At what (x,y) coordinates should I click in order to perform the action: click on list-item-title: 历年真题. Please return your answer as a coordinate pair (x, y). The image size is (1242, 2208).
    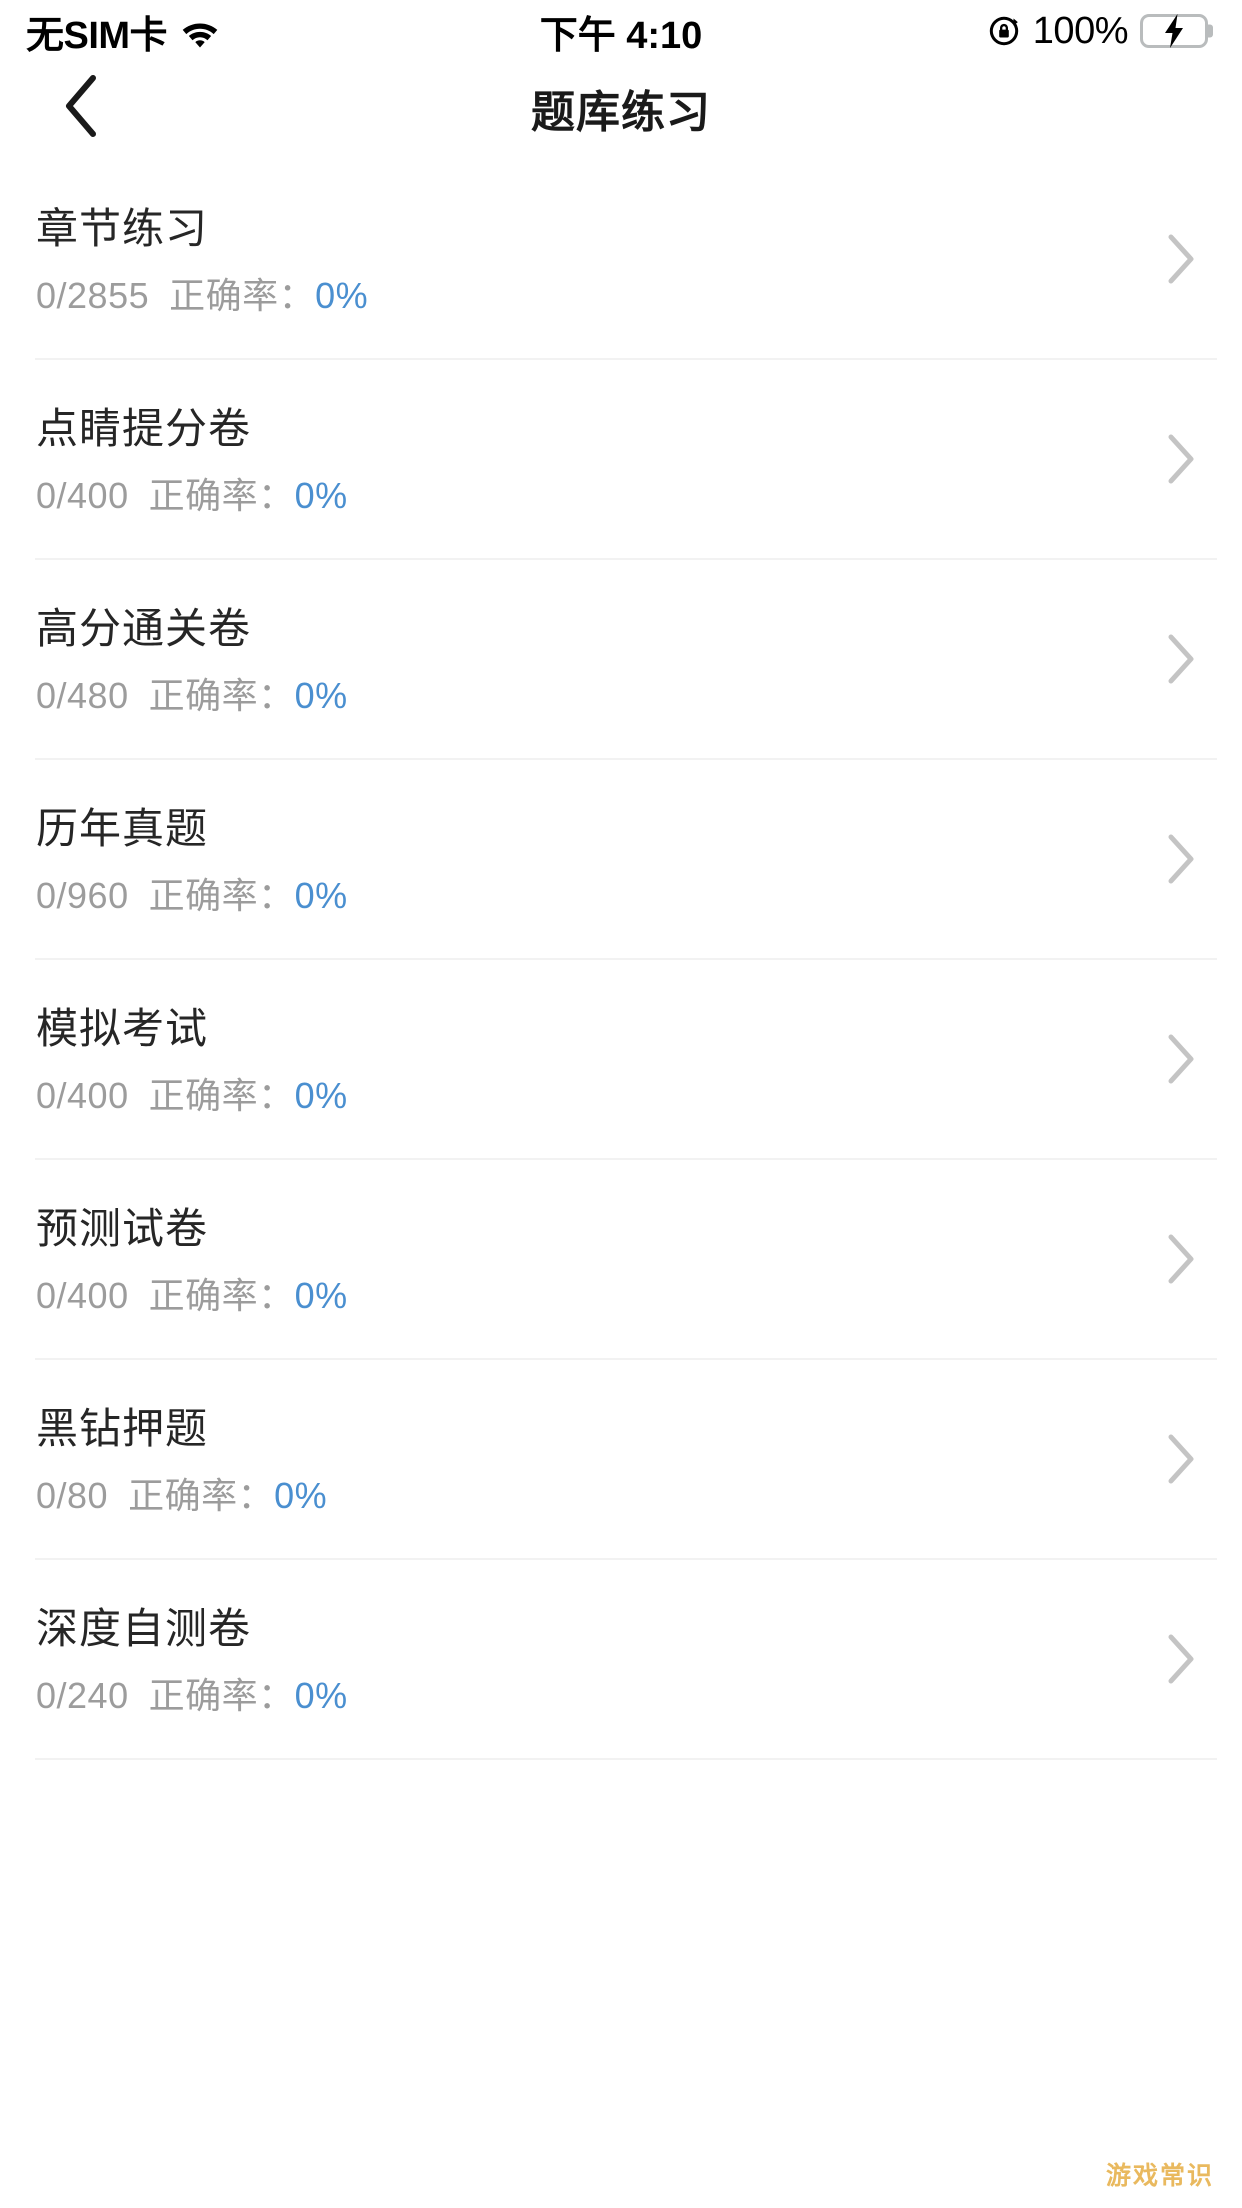
    Looking at the image, I should click on (122, 828).